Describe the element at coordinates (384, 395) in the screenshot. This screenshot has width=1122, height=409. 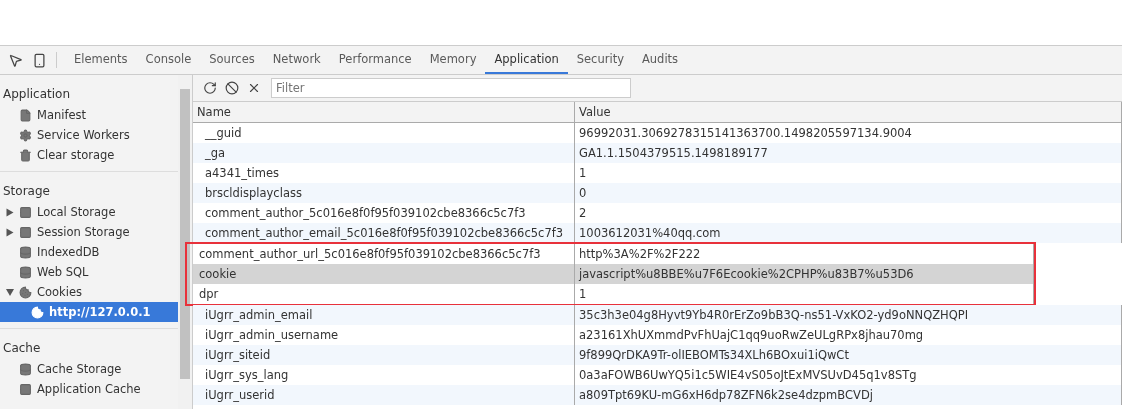
I see `name-cell: iUgrr_userid` at that location.